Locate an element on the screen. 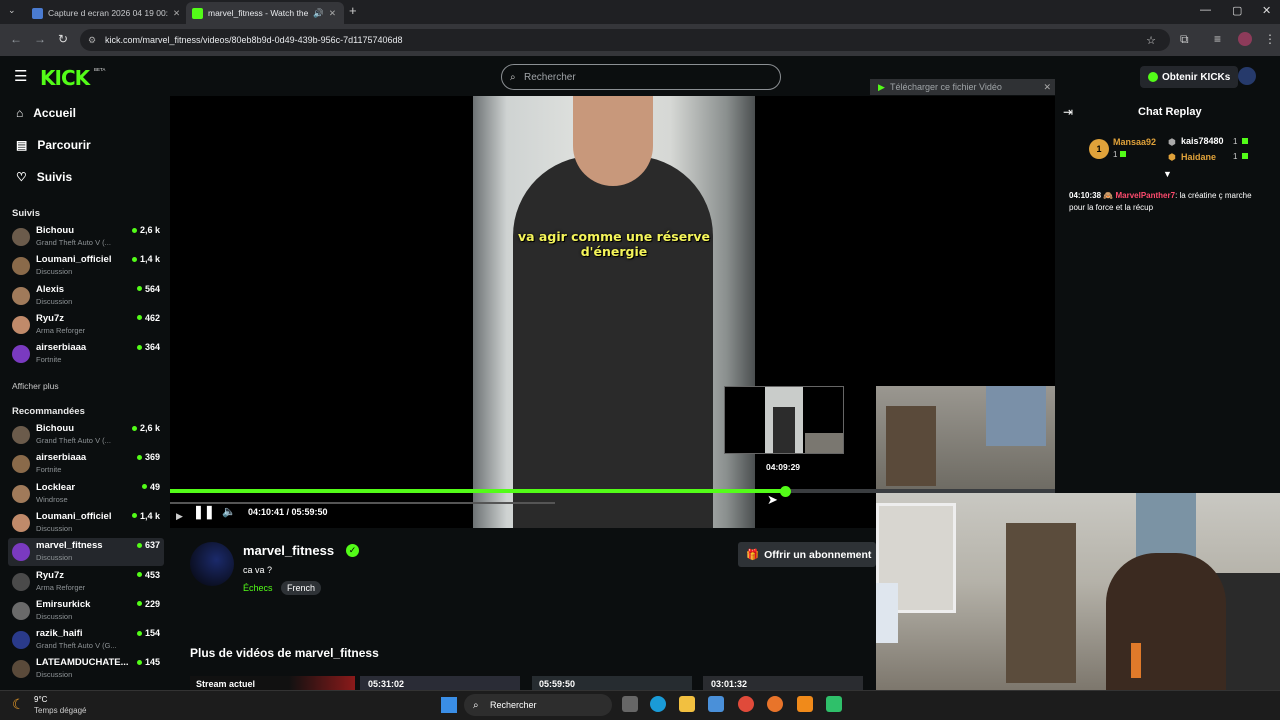 The height and width of the screenshot is (720, 1280). viewer-count: 462 is located at coordinates (148, 318).